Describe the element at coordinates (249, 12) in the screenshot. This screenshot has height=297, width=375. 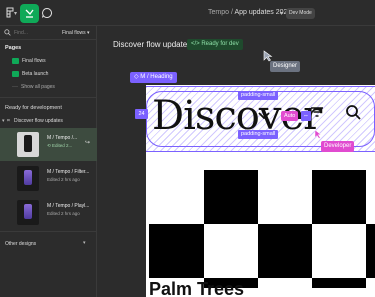
I see `breadcrumb: Tempo / App updates 2023` at that location.